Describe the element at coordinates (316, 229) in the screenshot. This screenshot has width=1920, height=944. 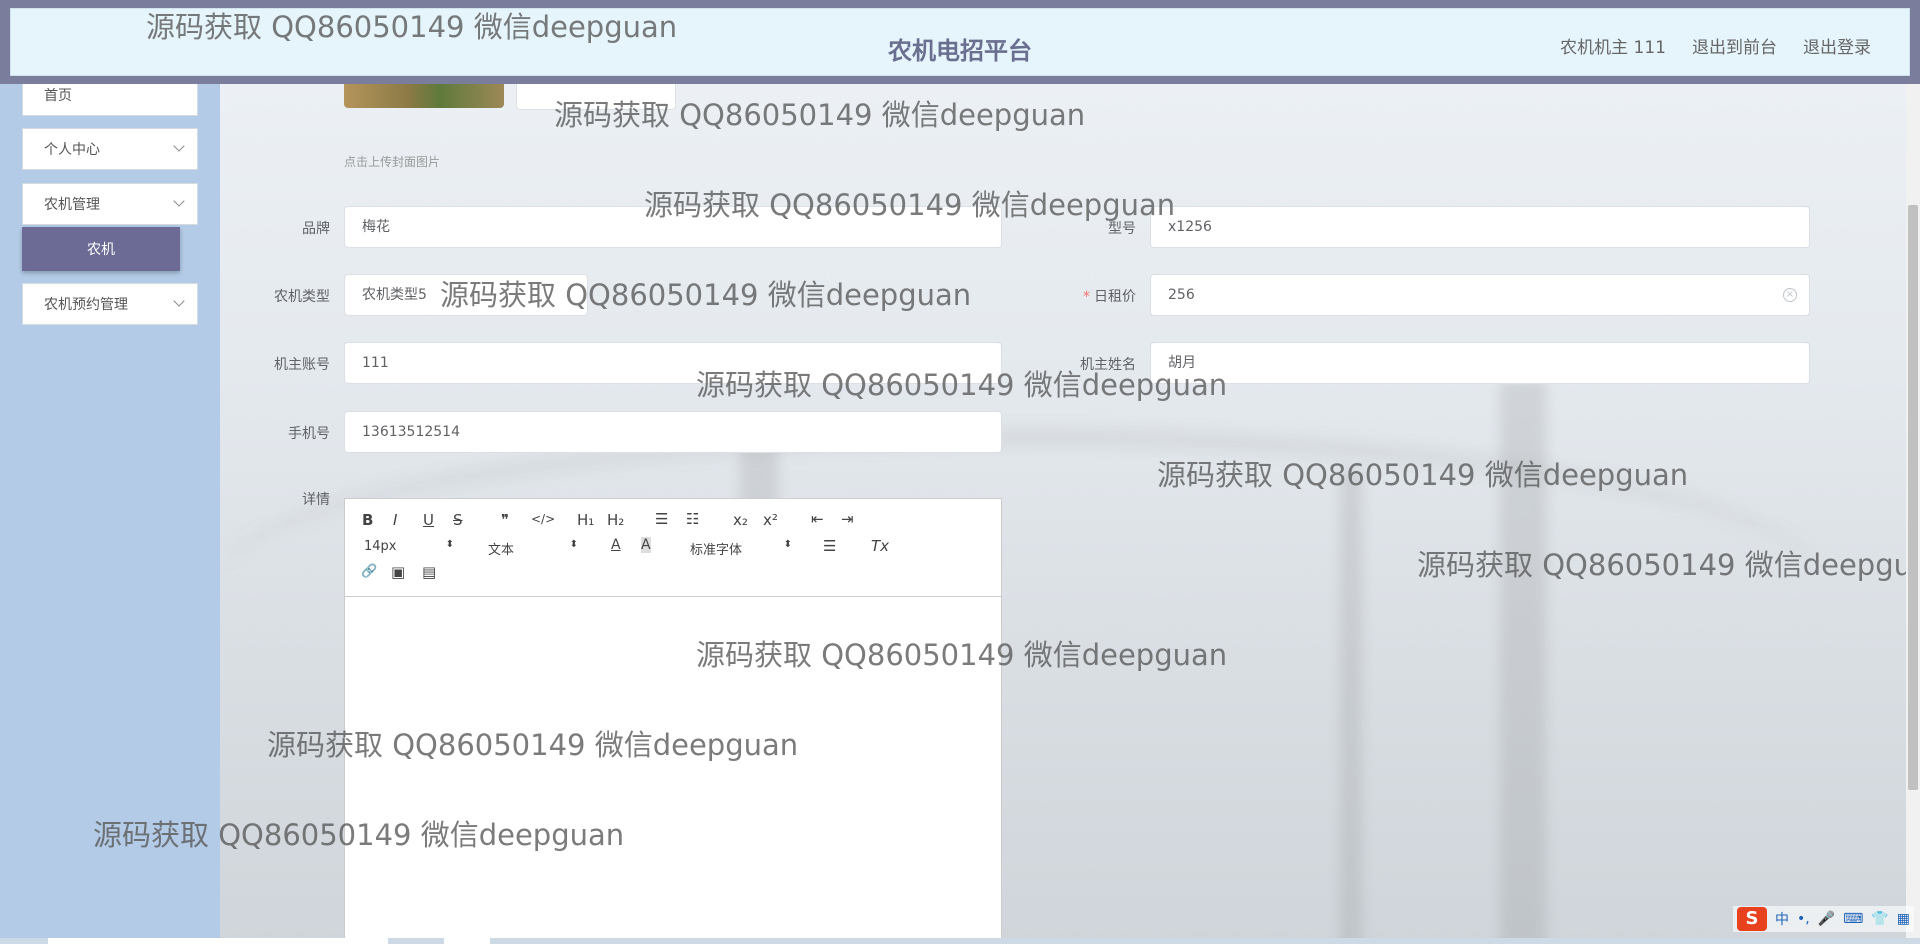
I see `brand-label: 品牌` at that location.